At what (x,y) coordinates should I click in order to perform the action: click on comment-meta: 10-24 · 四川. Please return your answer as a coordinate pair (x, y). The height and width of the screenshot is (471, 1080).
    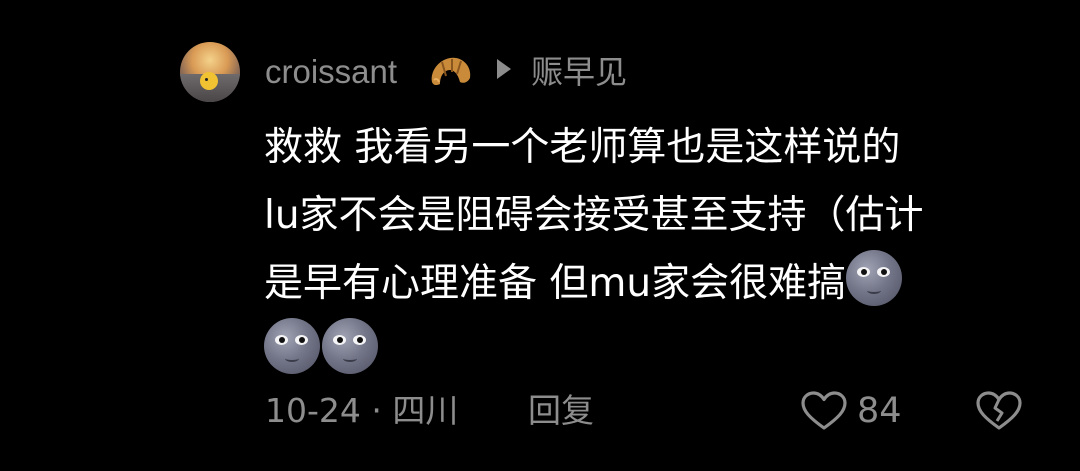
    Looking at the image, I should click on (361, 411).